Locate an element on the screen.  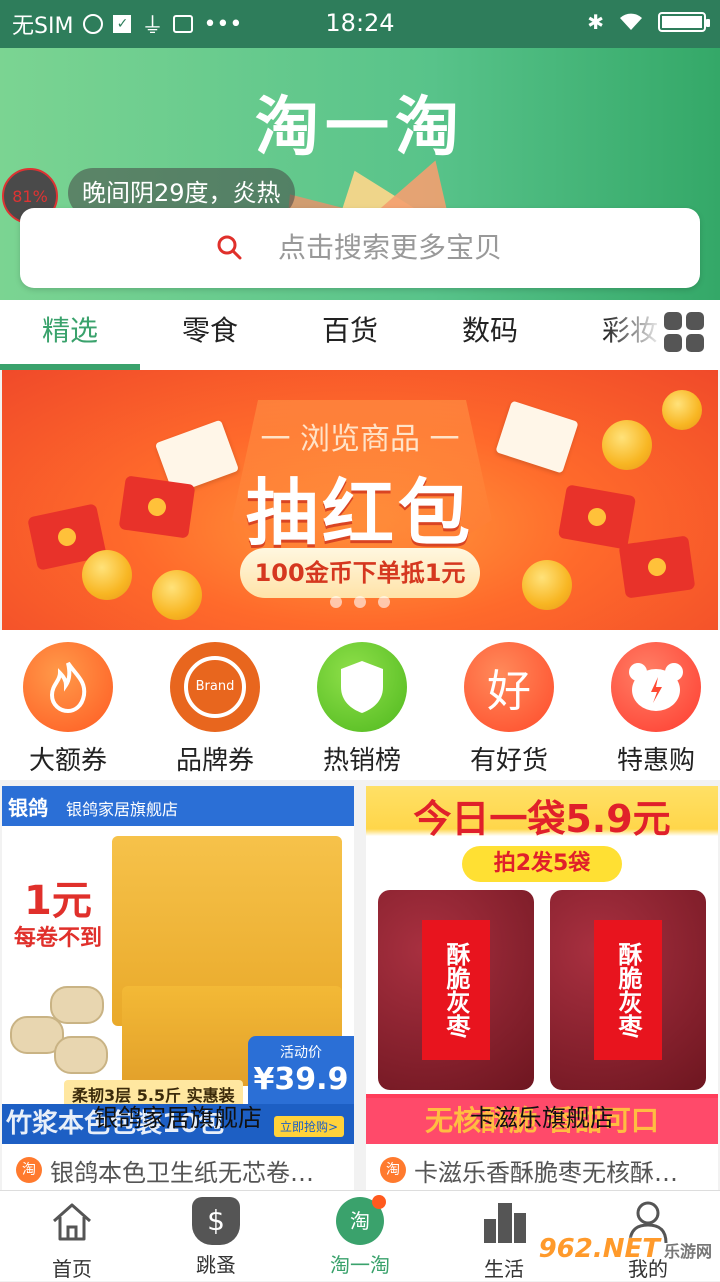
nav-home: 首页 is located at coordinates (72, 1239).